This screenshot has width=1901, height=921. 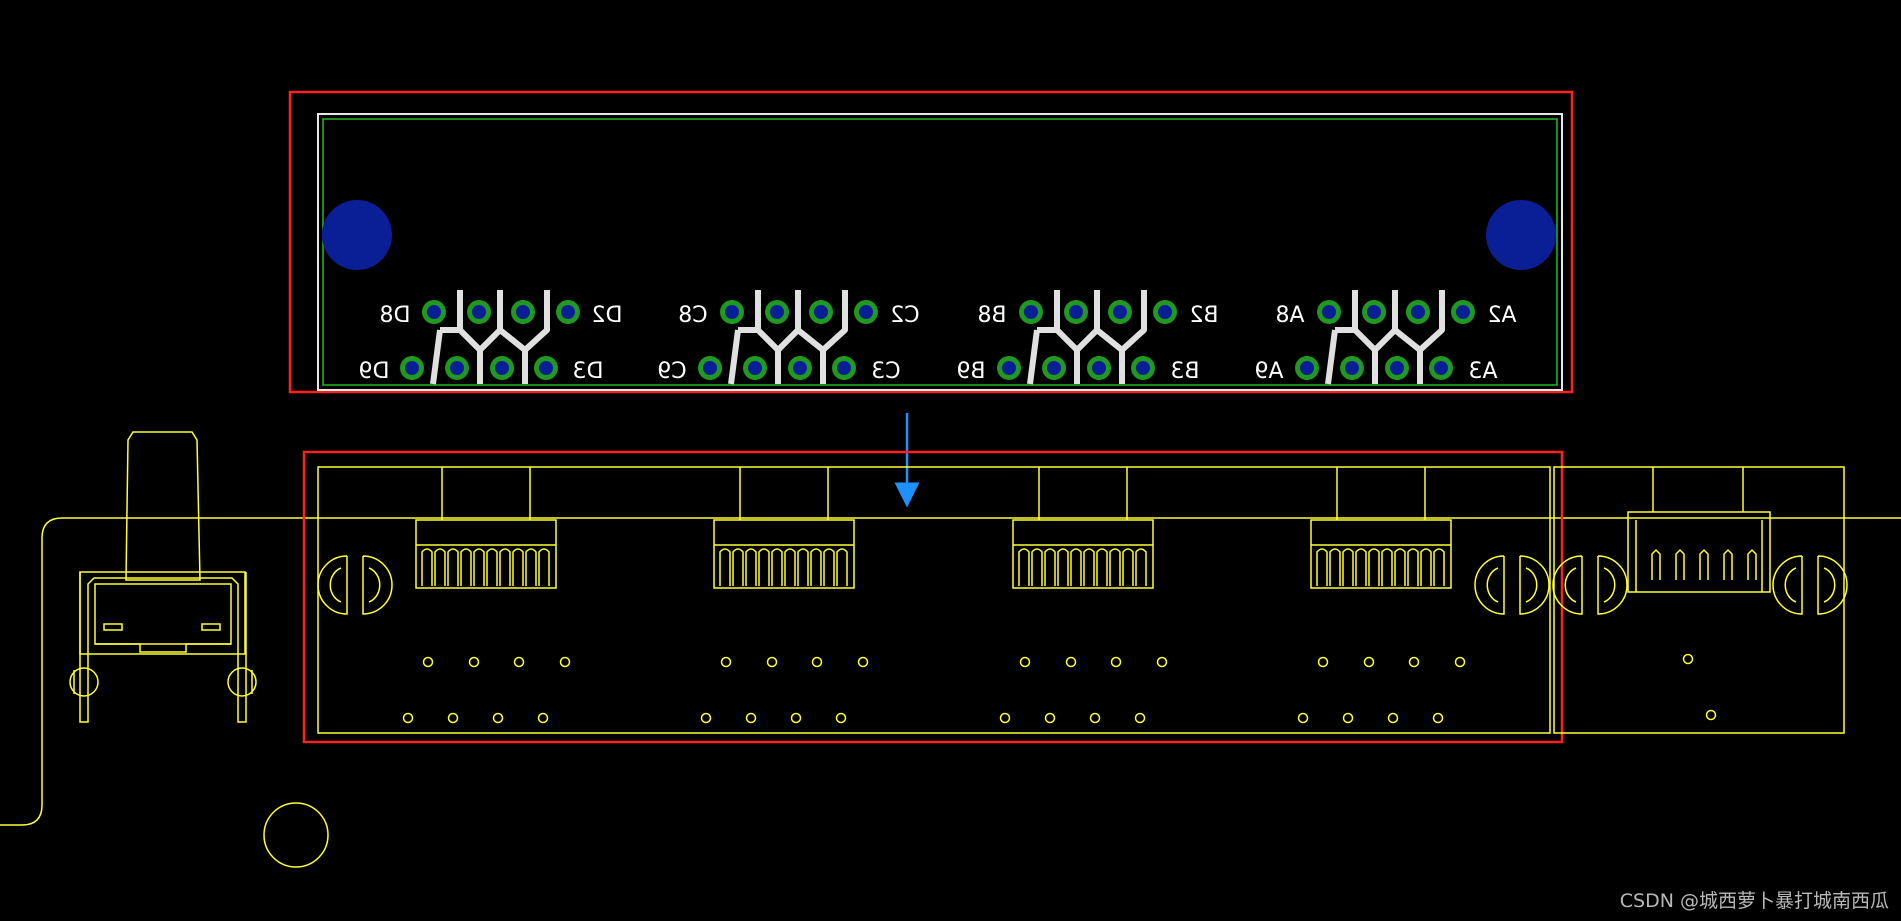 I want to click on pin-label: A2, so click(x=1501, y=315).